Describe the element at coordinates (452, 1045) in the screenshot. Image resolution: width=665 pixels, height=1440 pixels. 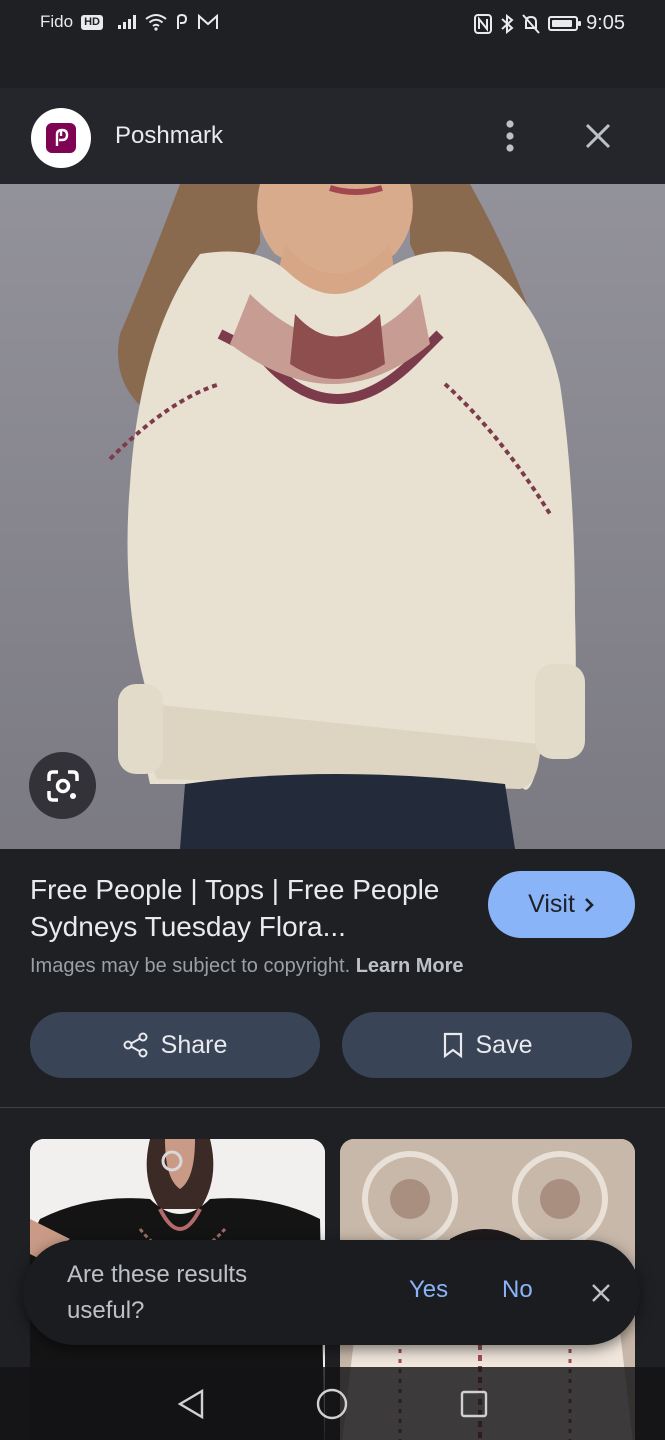
I see `bookmark-icon` at that location.